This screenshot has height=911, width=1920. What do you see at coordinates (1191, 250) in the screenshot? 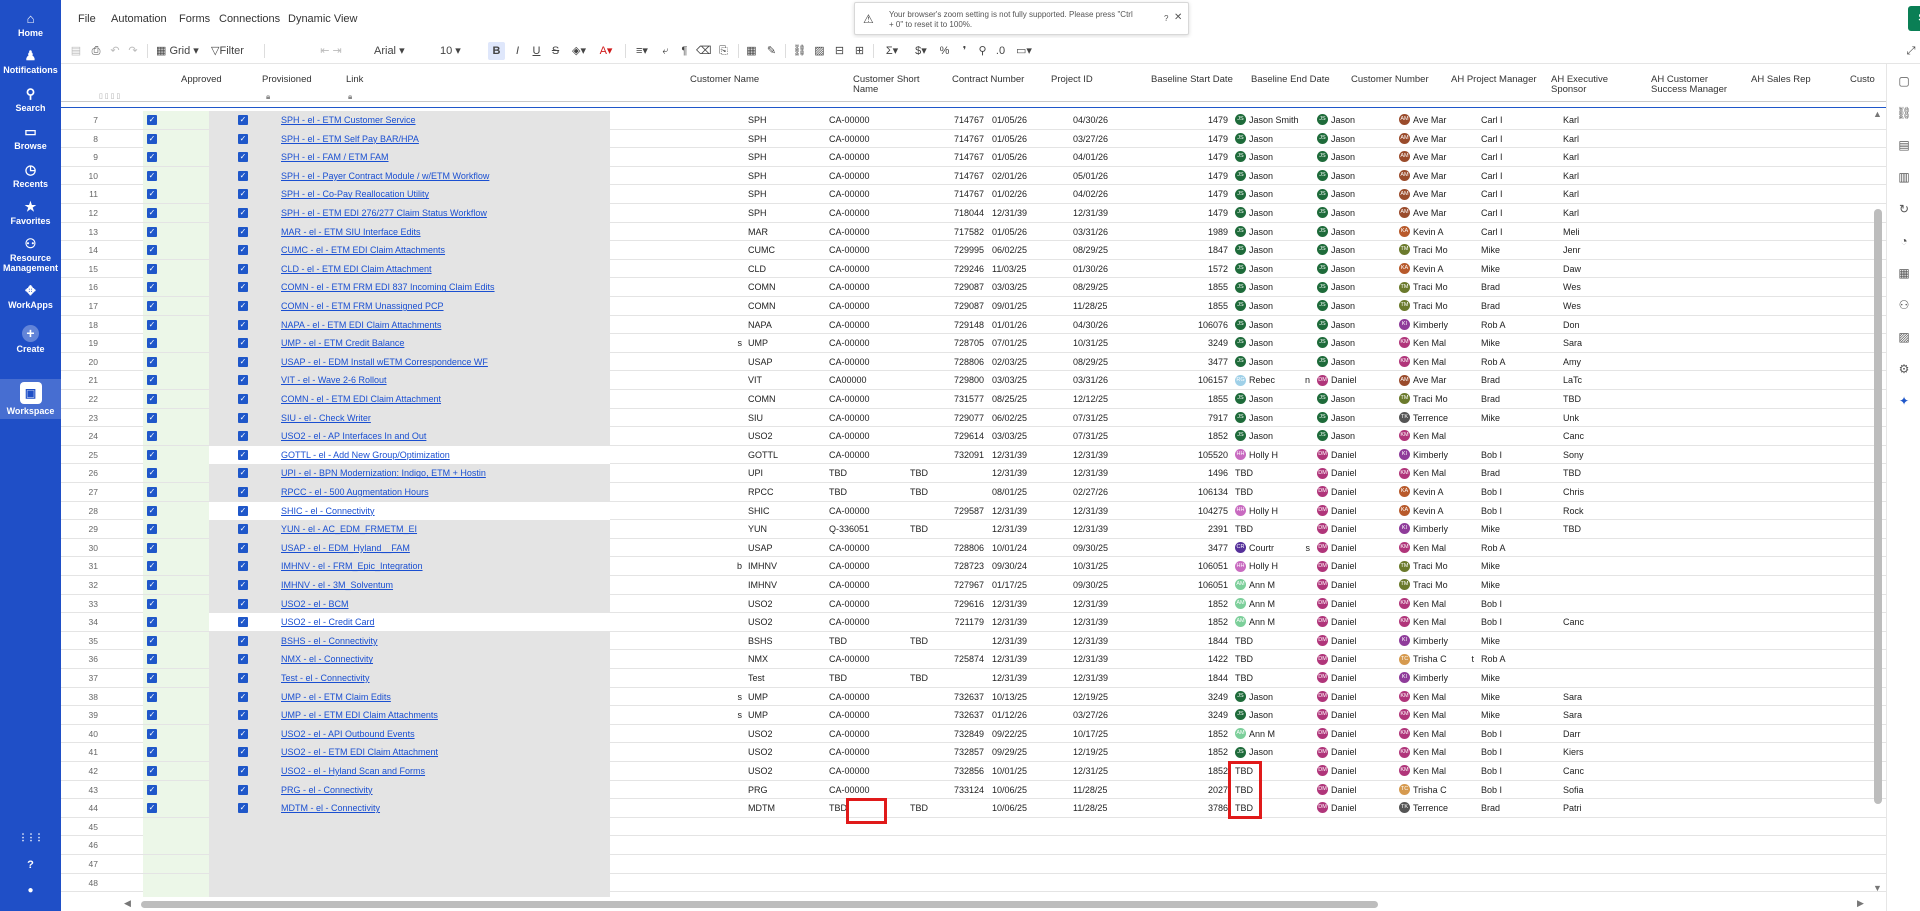
I see `customer-number-cell: 1847` at bounding box center [1191, 250].